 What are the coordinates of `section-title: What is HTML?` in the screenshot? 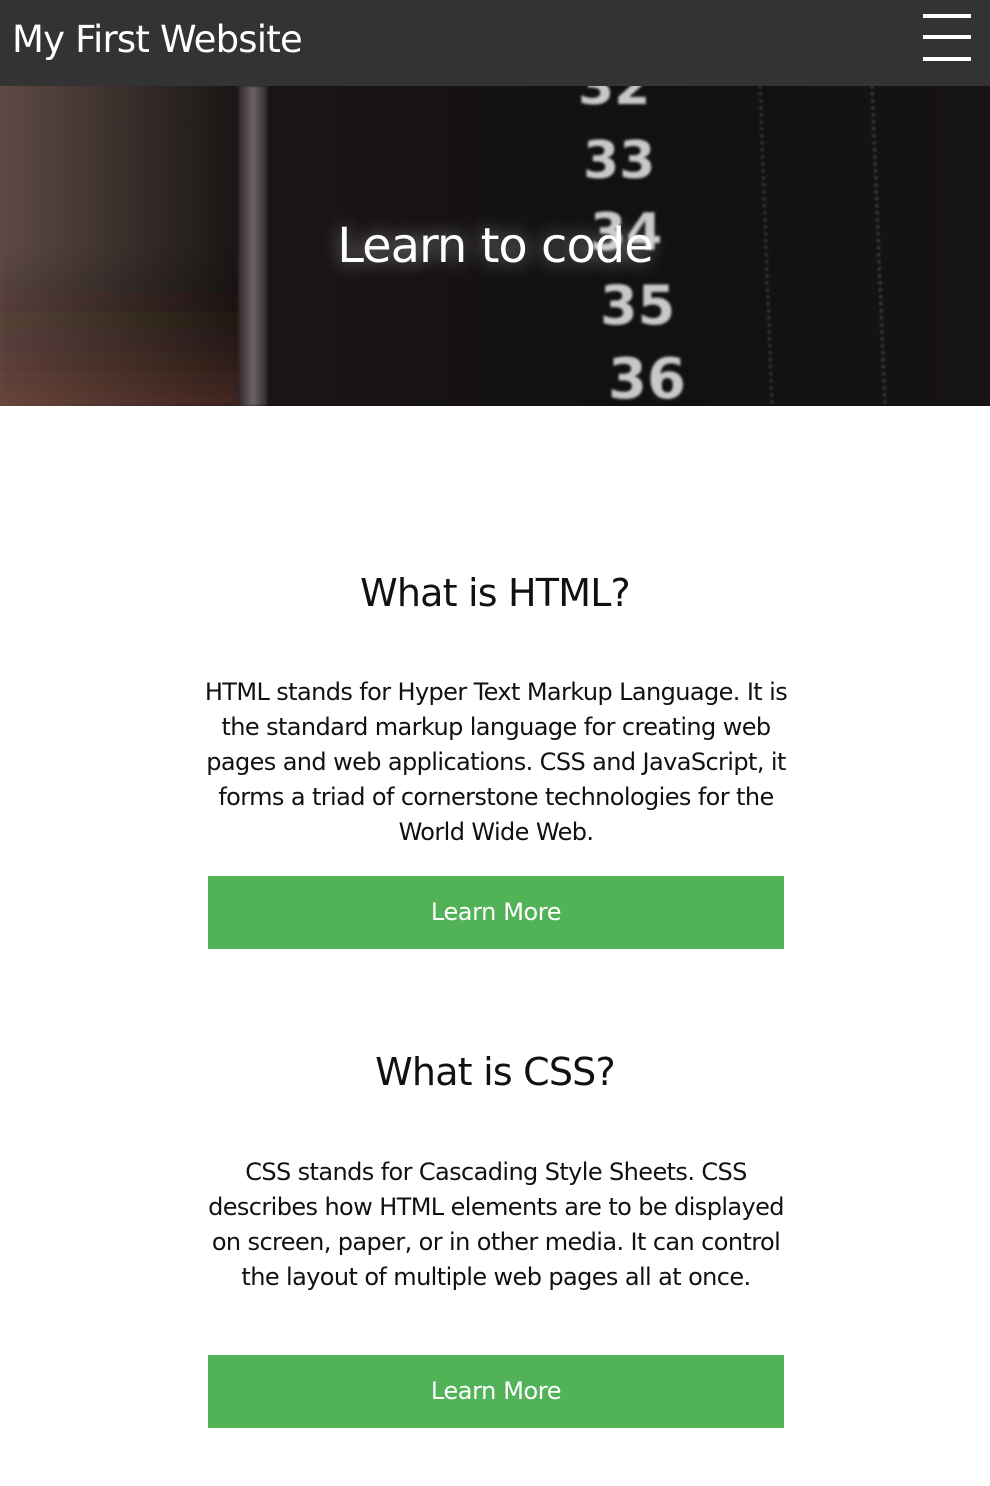 It's located at (495, 593).